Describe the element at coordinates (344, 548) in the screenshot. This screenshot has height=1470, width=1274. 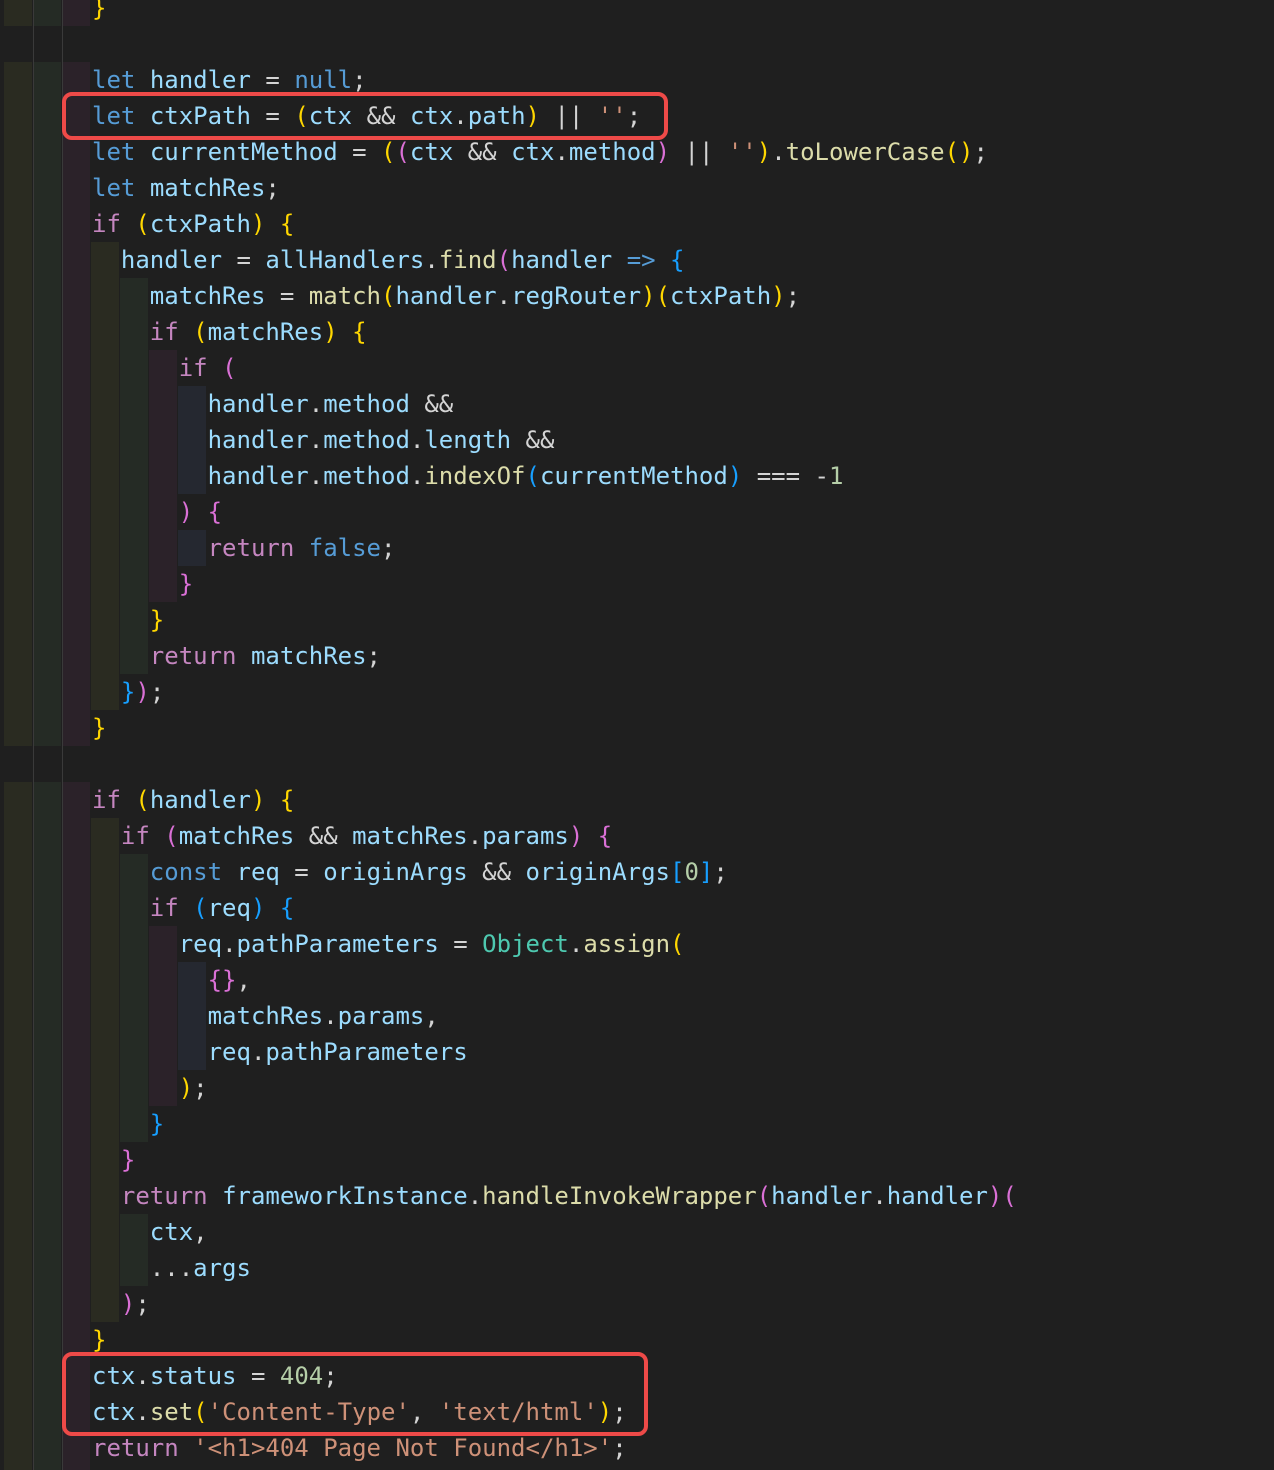
I see `code-token: false` at that location.